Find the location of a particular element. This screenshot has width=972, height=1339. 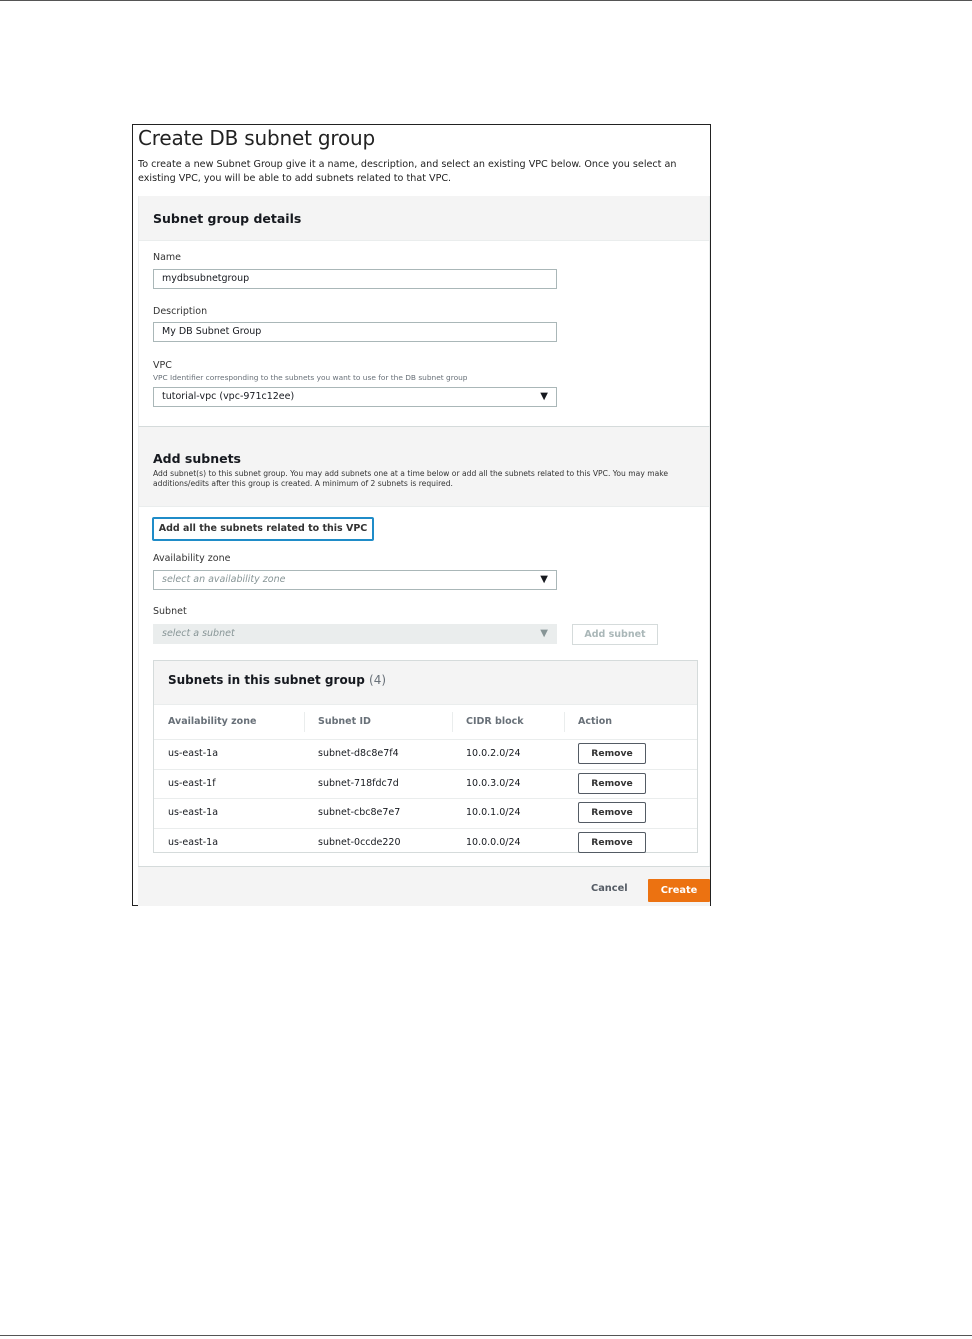

column-header-action: Action is located at coordinates (595, 721).